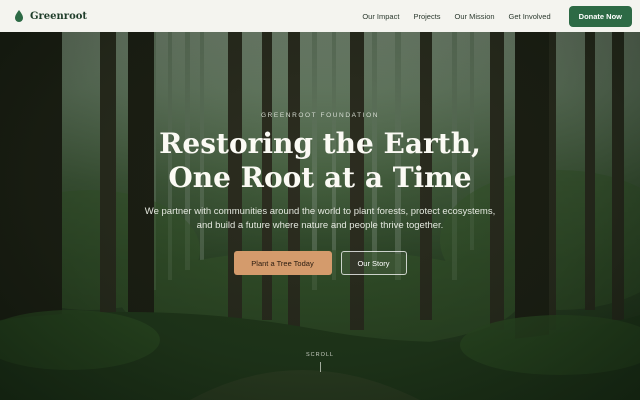  I want to click on brand: Greenroot, so click(50, 16).